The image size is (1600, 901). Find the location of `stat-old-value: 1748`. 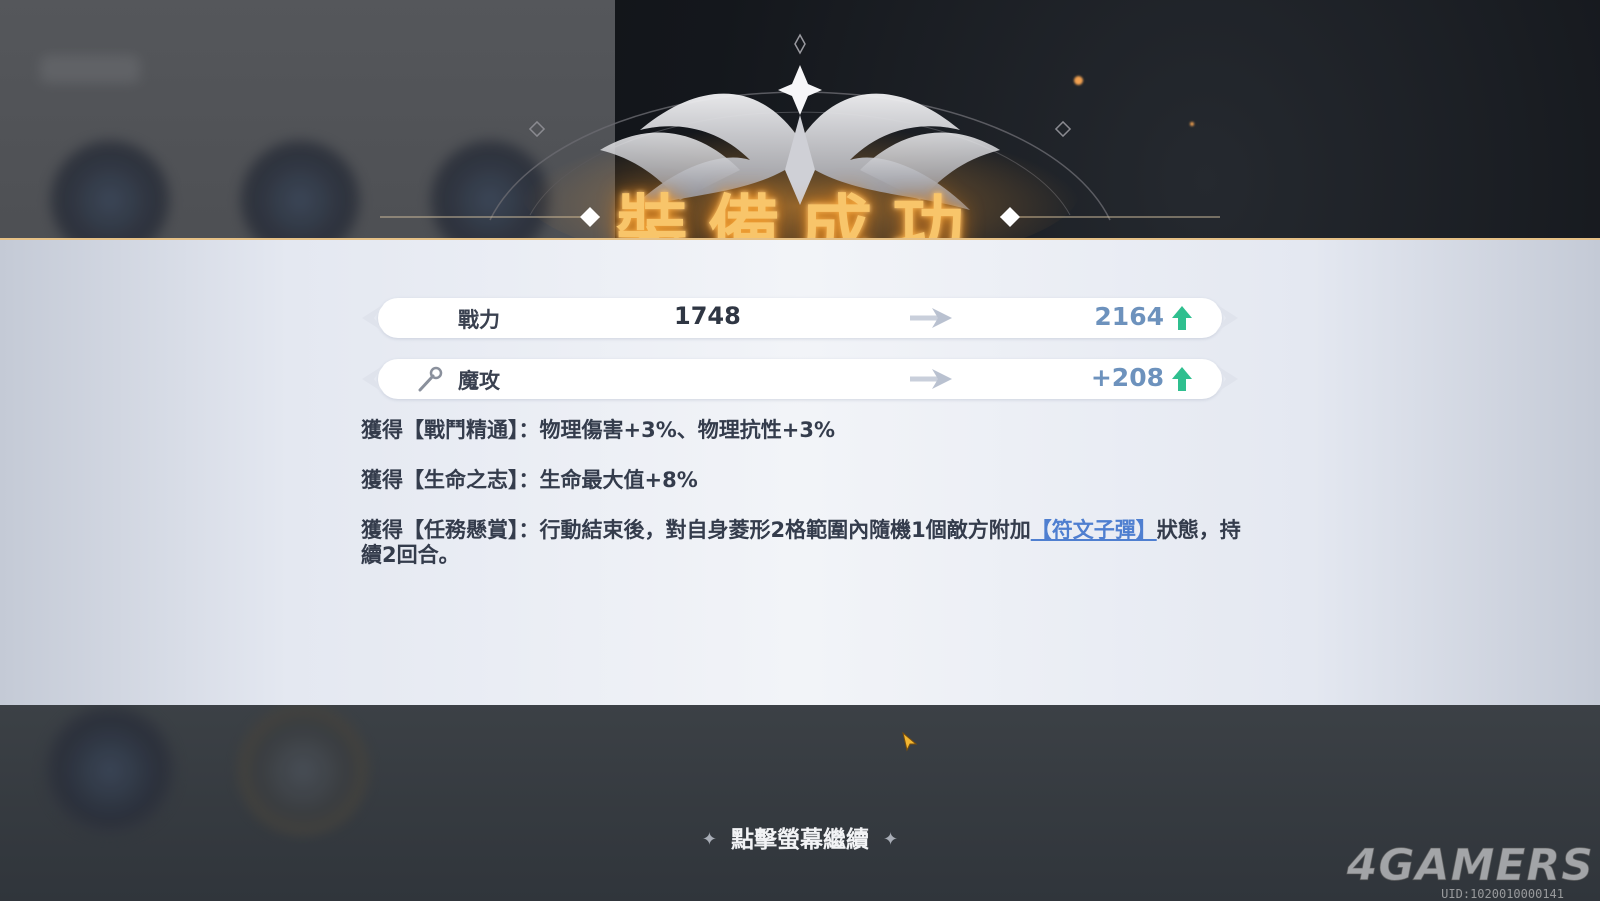

stat-old-value: 1748 is located at coordinates (707, 316).